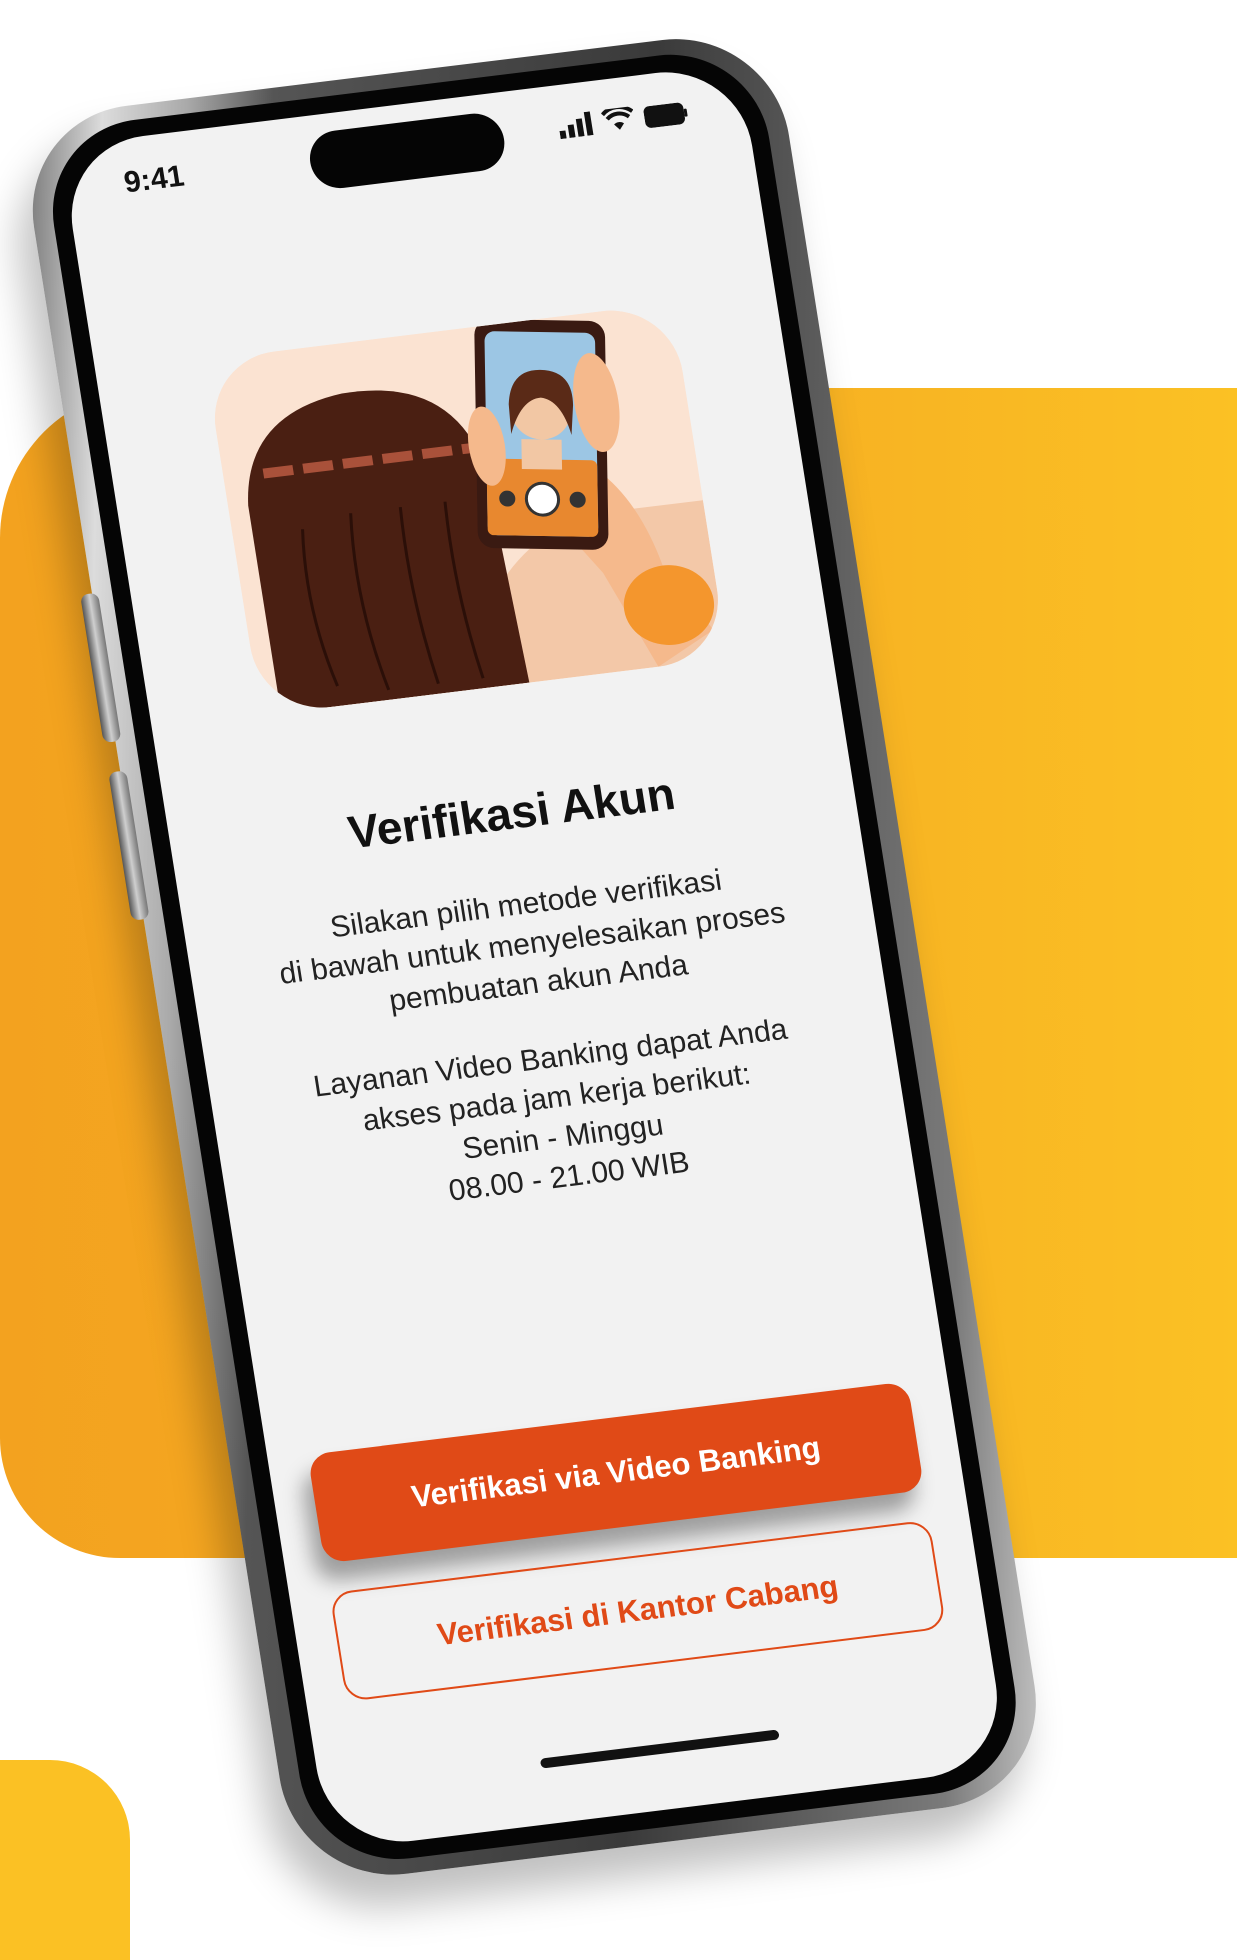  I want to click on battery-icon, so click(665, 115).